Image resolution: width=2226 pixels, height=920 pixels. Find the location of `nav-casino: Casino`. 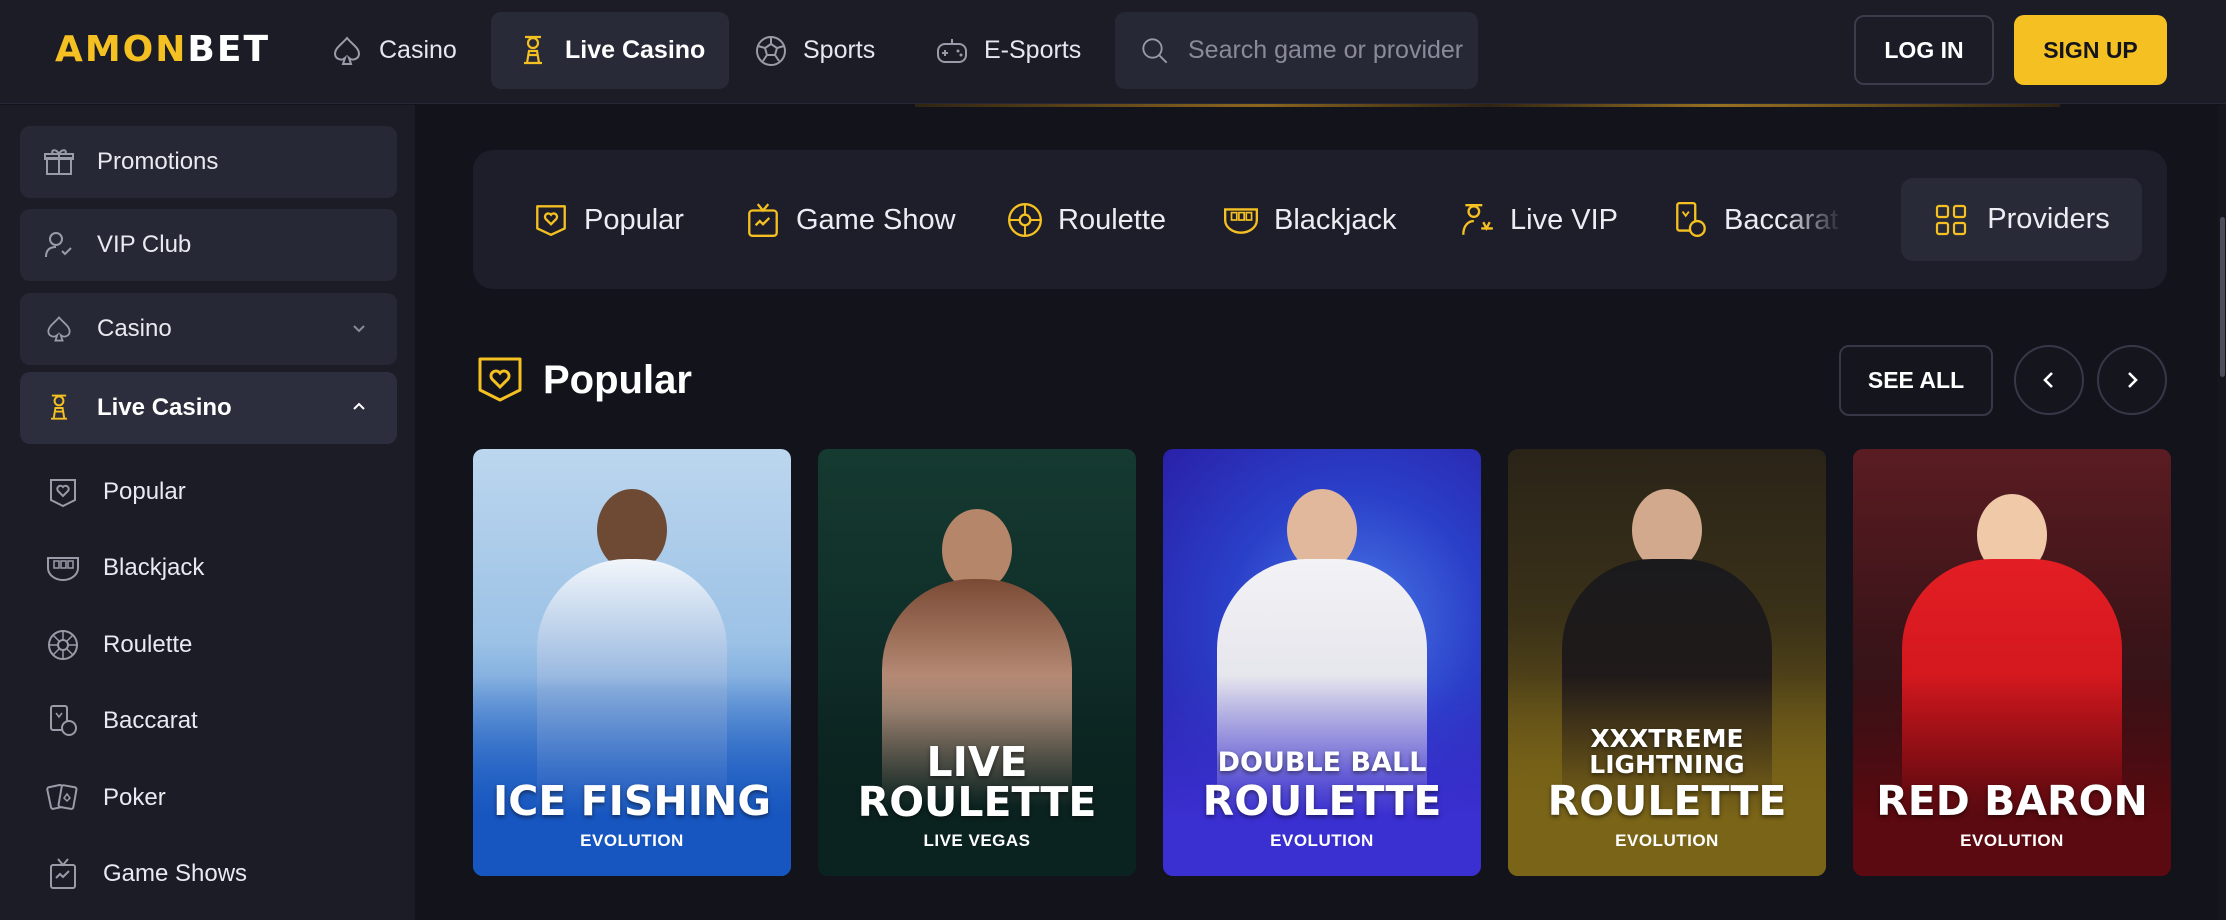

nav-casino: Casino is located at coordinates (393, 50).